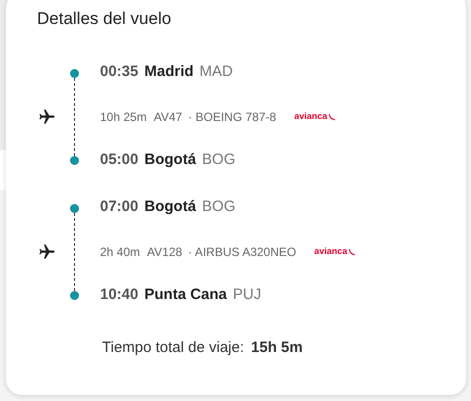  Describe the element at coordinates (173, 348) in the screenshot. I see `total-time-label: Tiempo total de viaje:` at that location.